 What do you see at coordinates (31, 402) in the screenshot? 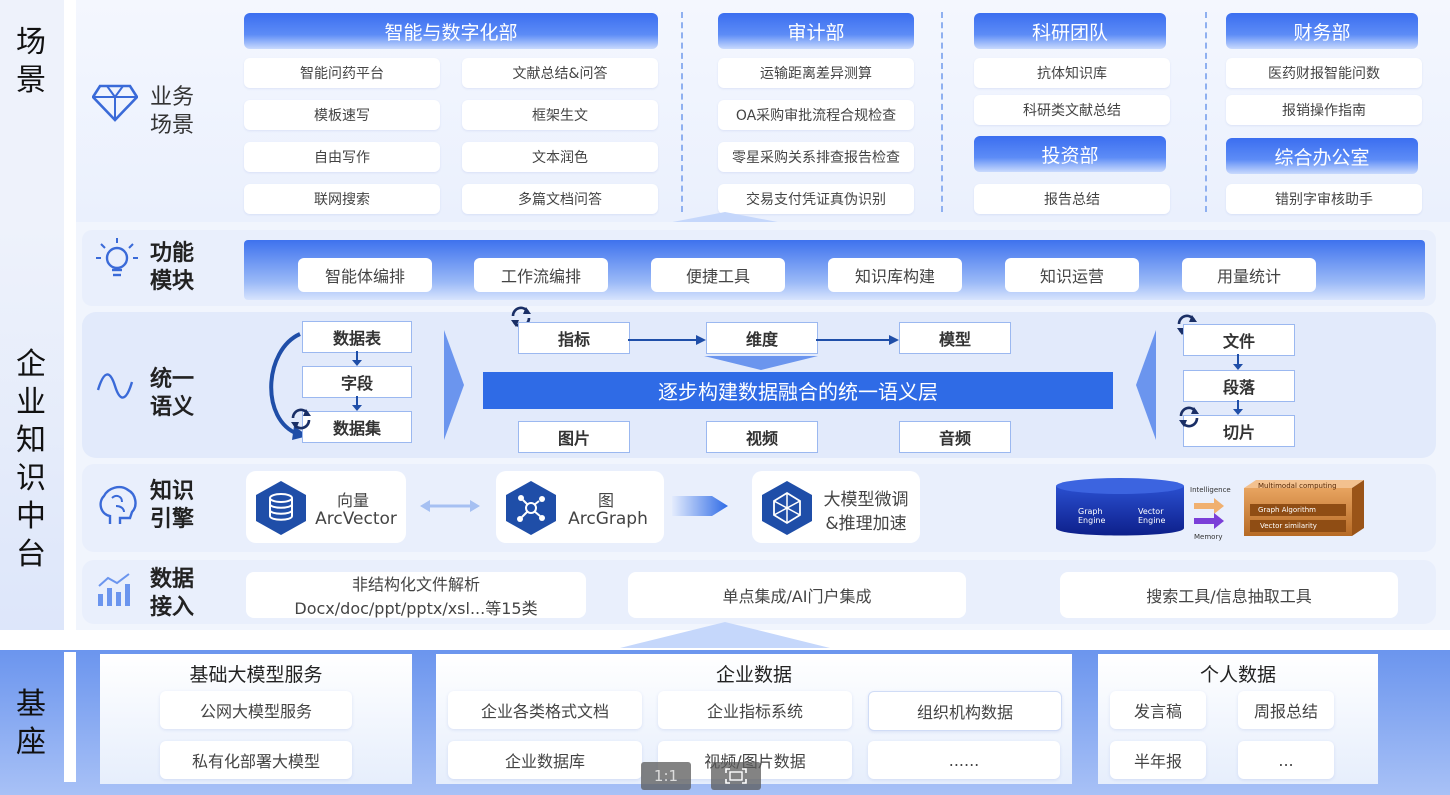
I see `section-char: 业` at bounding box center [31, 402].